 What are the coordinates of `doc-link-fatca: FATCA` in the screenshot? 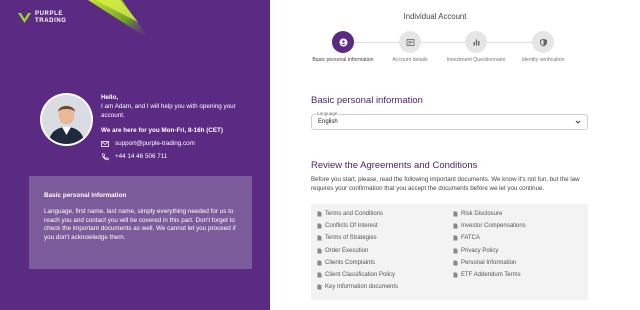 It's located at (518, 238).